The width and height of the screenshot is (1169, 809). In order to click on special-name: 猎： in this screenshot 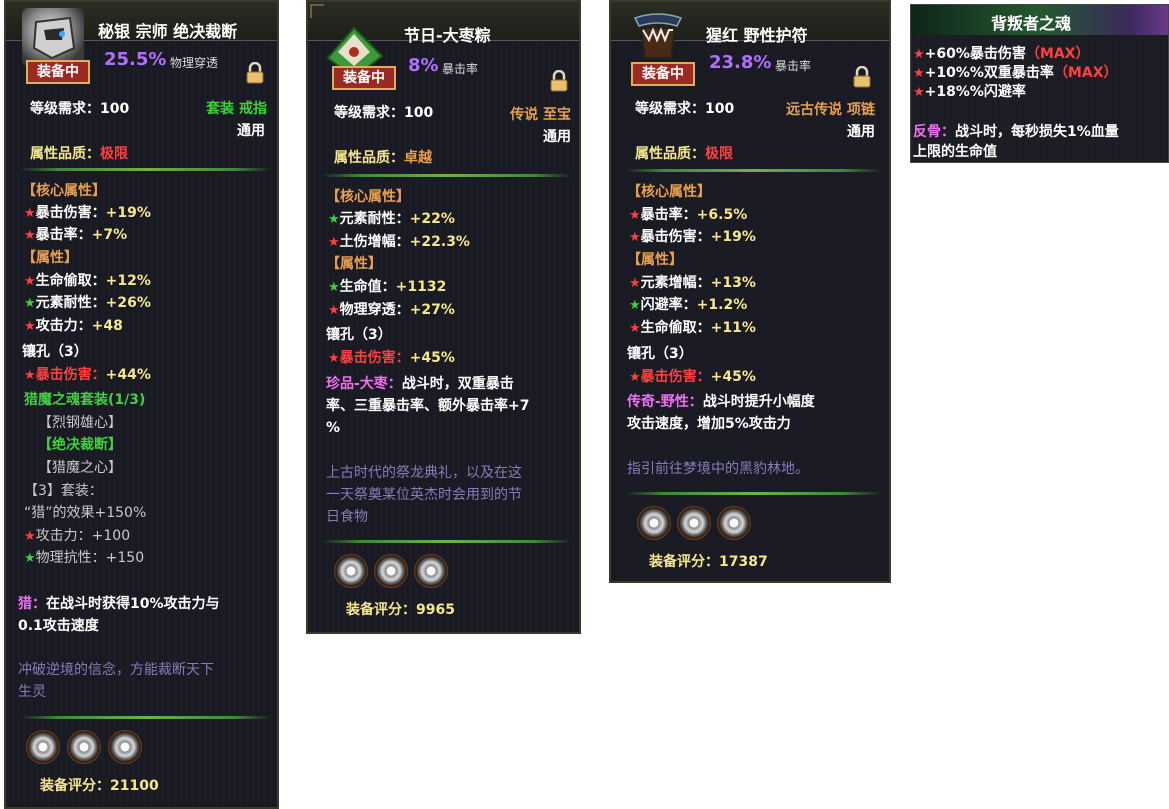, I will do `click(32, 604)`.